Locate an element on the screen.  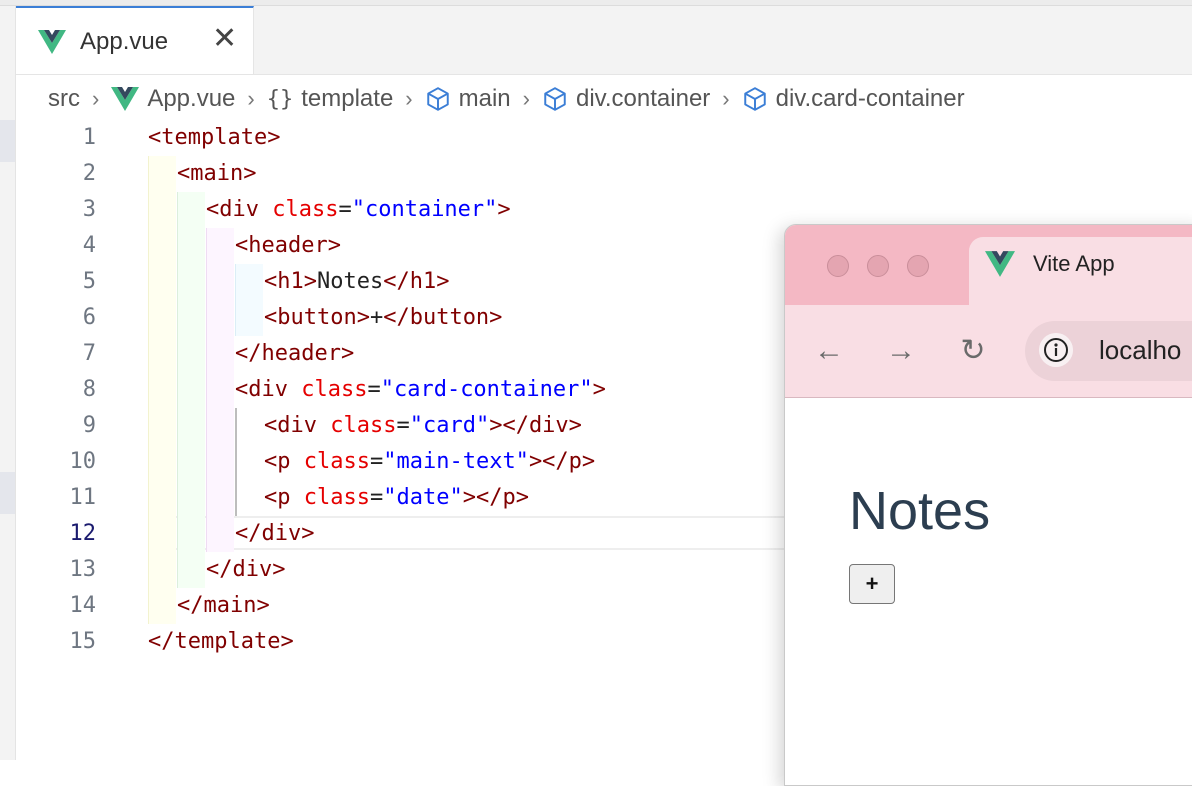
line-number: 5 is located at coordinates (89, 281).